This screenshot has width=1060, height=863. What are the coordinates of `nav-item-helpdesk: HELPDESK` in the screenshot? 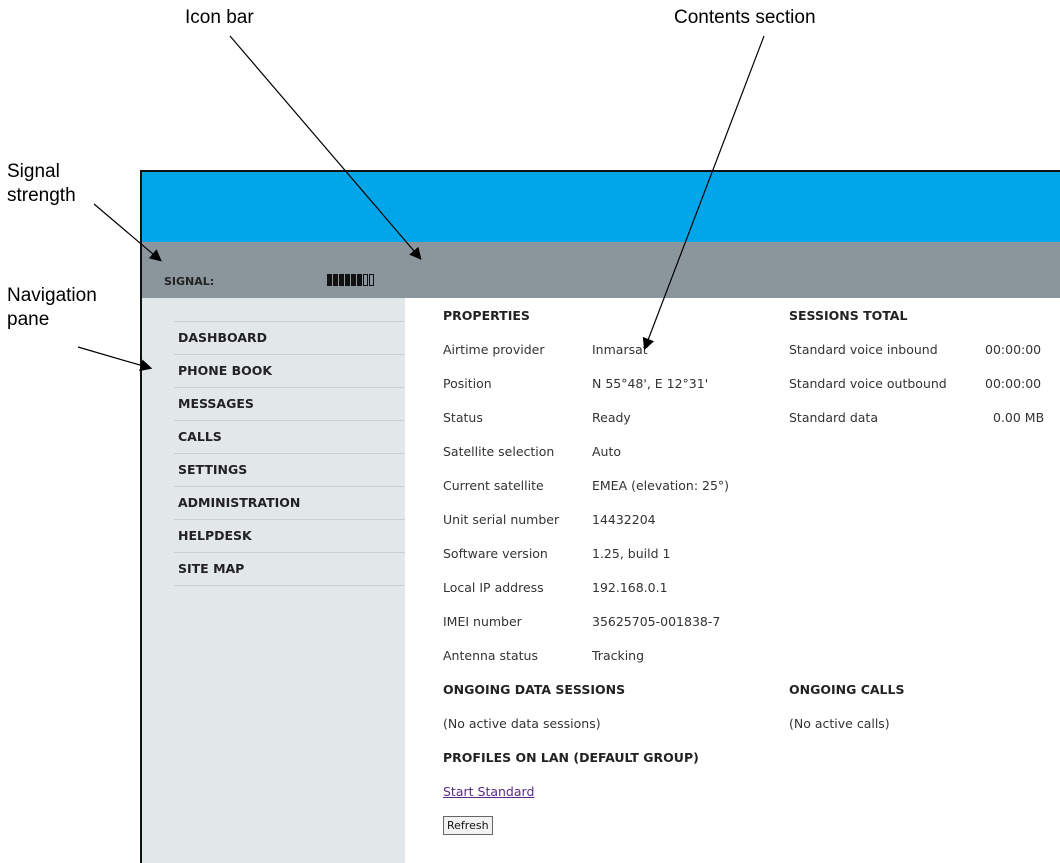 It's located at (289, 536).